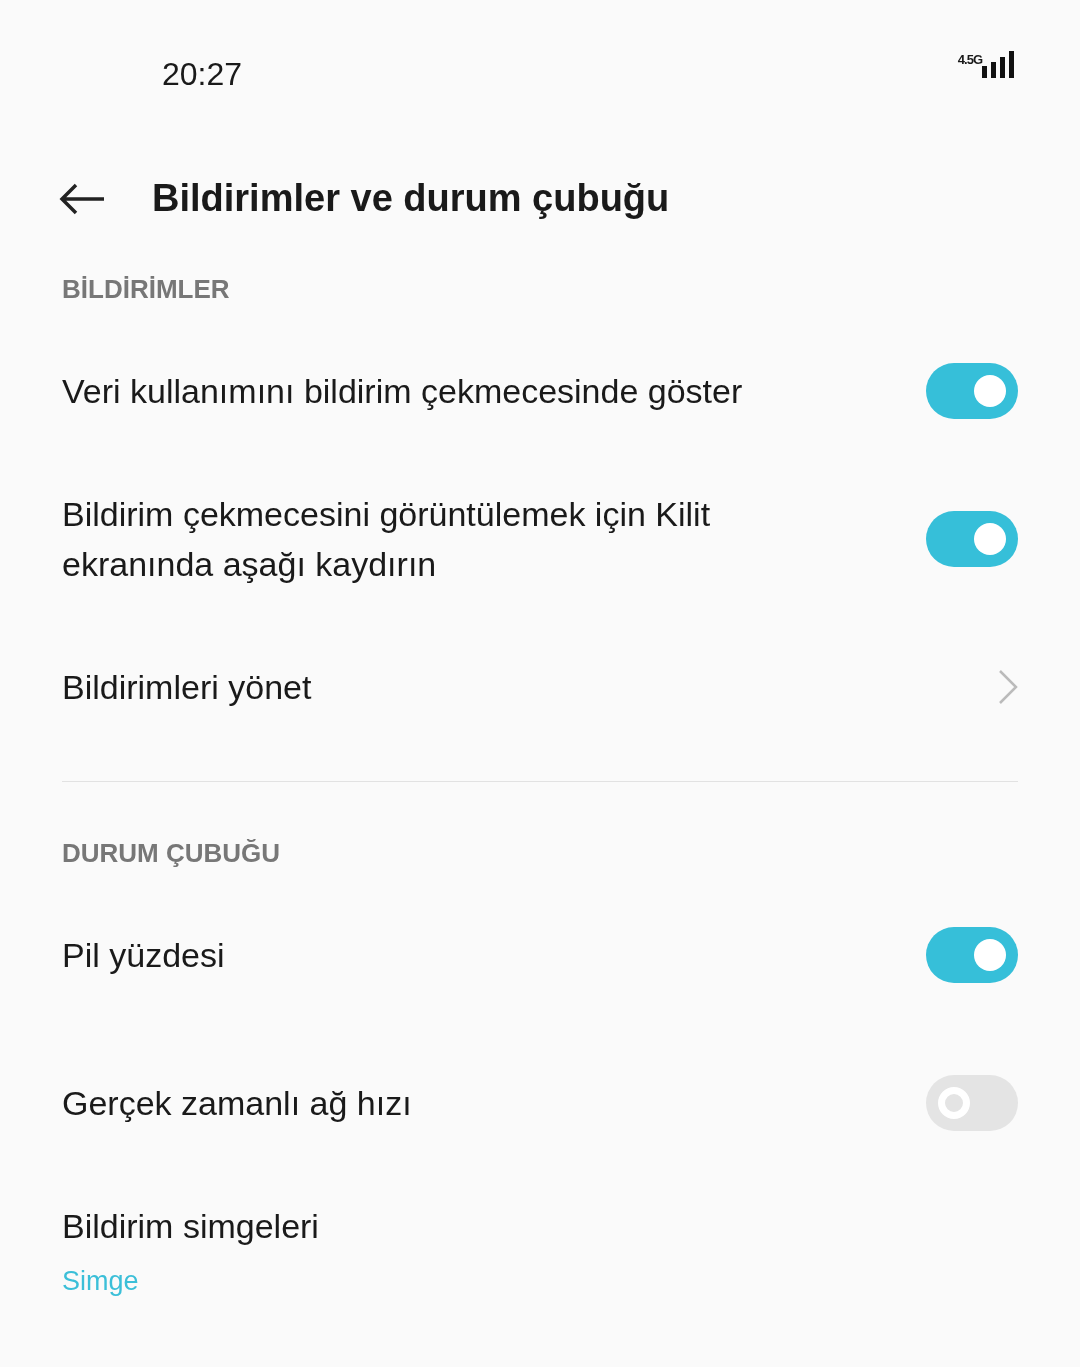 This screenshot has width=1080, height=1367. What do you see at coordinates (402, 391) in the screenshot?
I see `setting-label: Veri kullanımını bildirim çekmecesinde göster` at bounding box center [402, 391].